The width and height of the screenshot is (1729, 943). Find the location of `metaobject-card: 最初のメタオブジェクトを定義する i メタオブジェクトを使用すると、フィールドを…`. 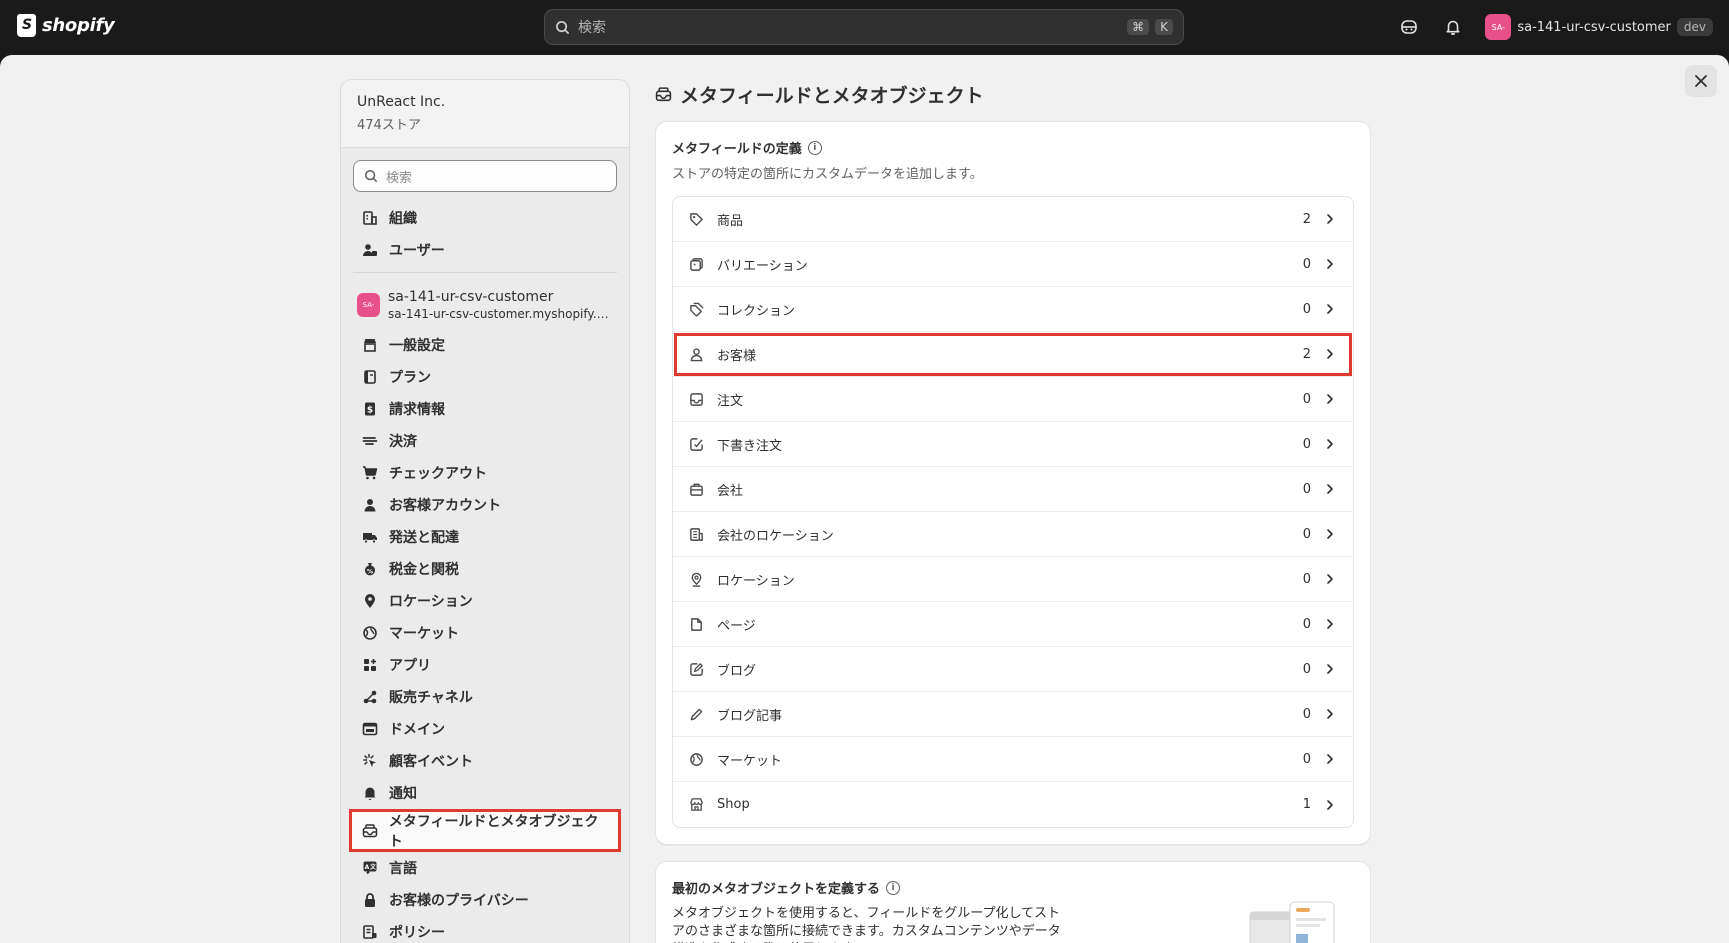

metaobject-card: 最初のメタオブジェクトを定義する i メタオブジェクトを使用すると、フィールドを… is located at coordinates (1013, 902).